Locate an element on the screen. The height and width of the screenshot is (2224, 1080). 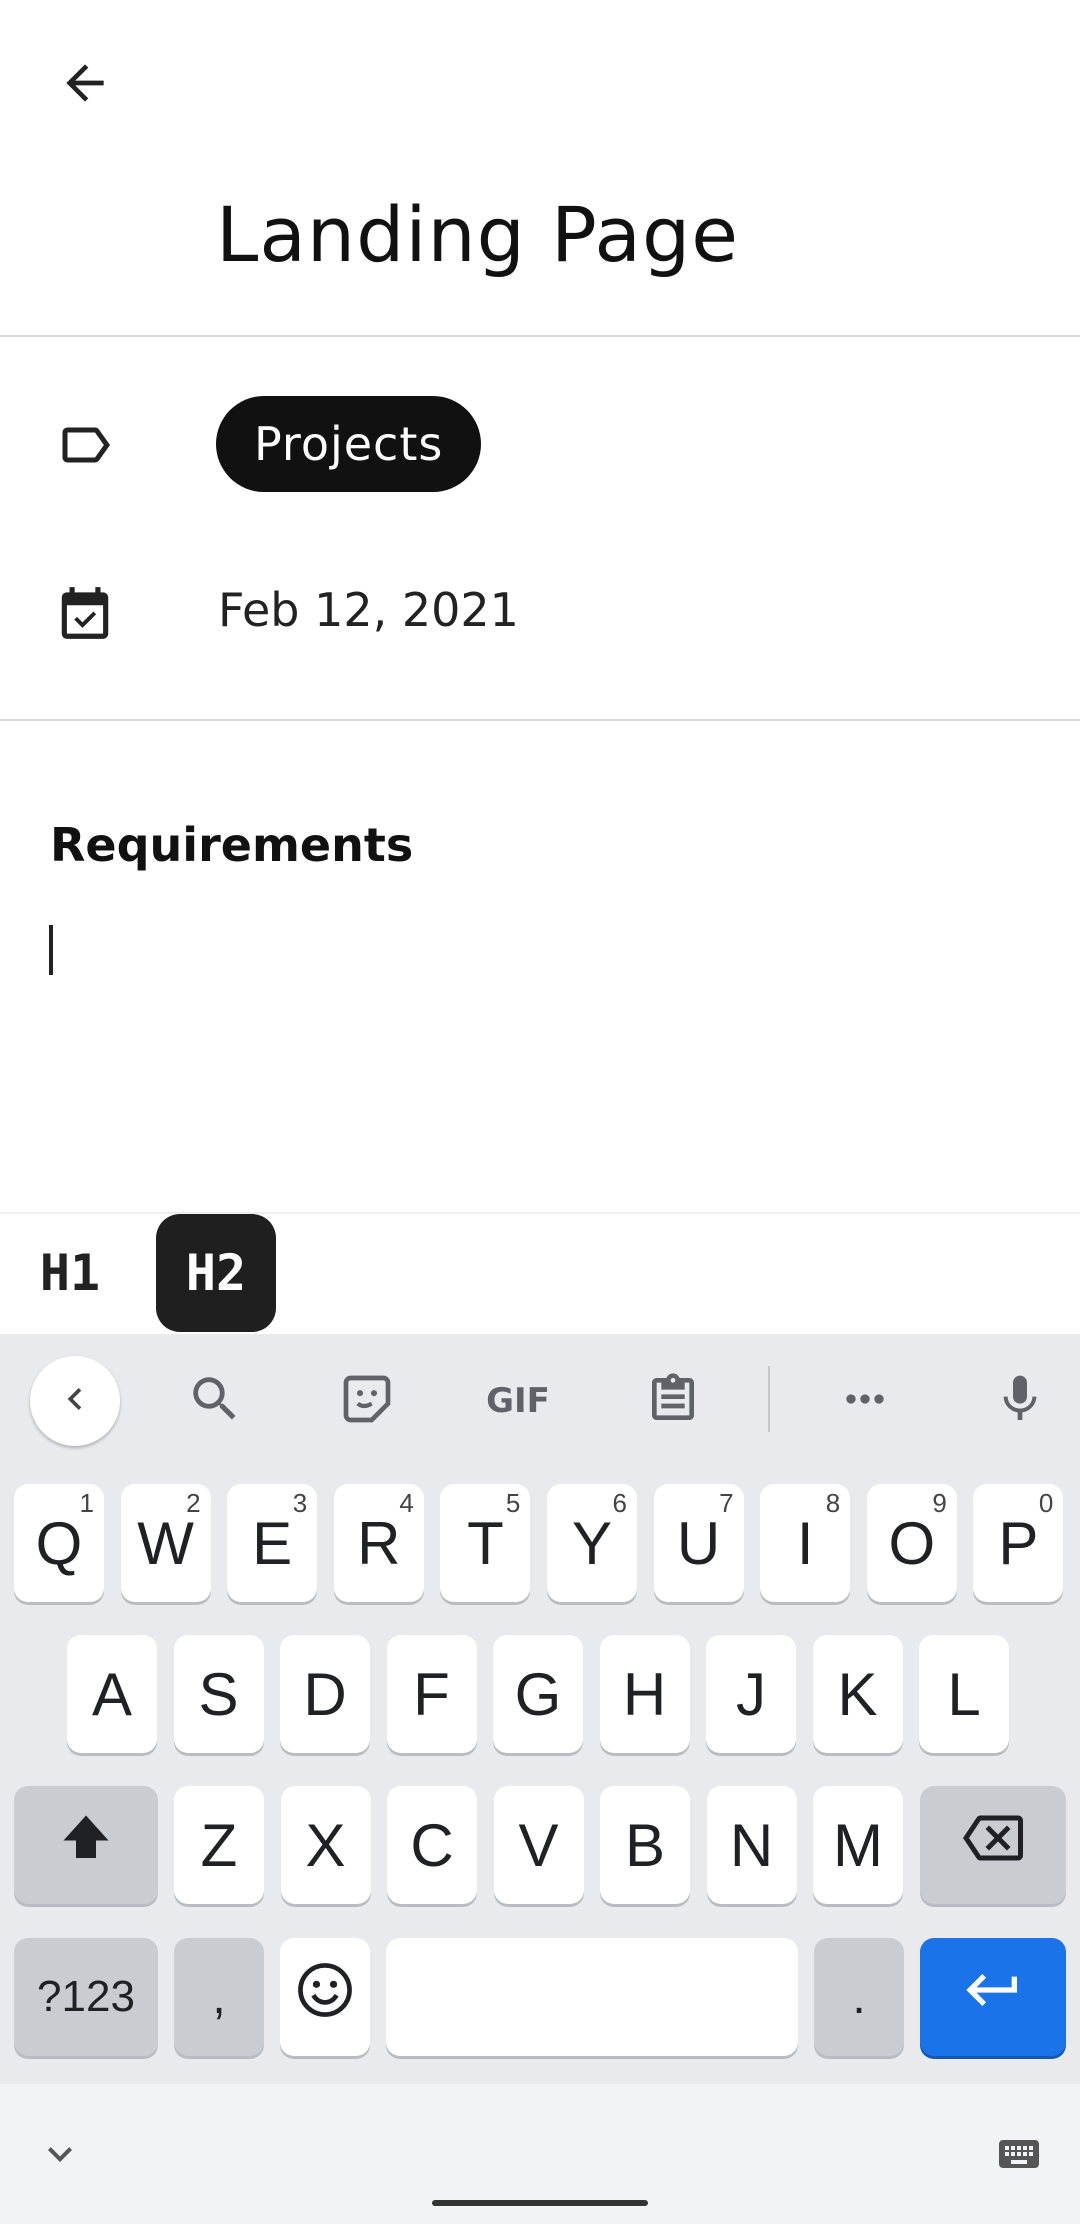
key-label: P is located at coordinates (1018, 1543).